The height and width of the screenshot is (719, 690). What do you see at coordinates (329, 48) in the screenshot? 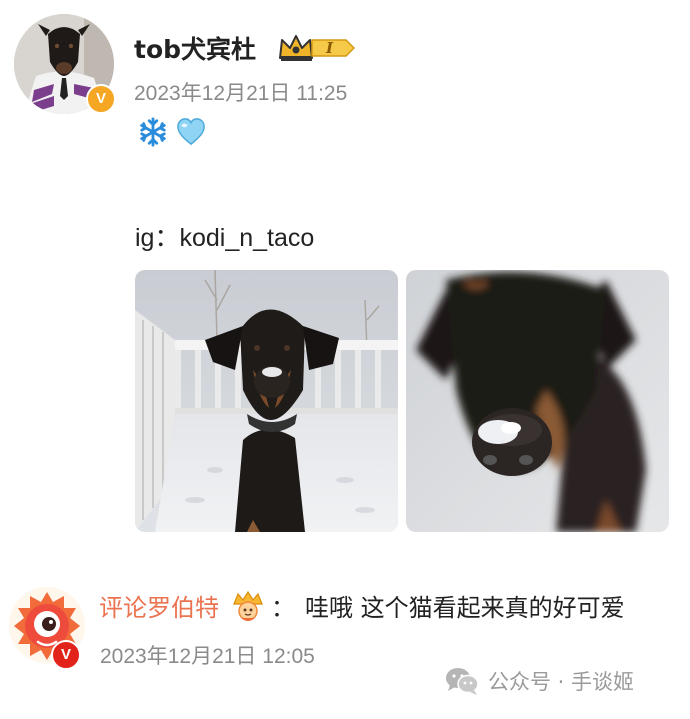
I see `svg-text: I` at bounding box center [329, 48].